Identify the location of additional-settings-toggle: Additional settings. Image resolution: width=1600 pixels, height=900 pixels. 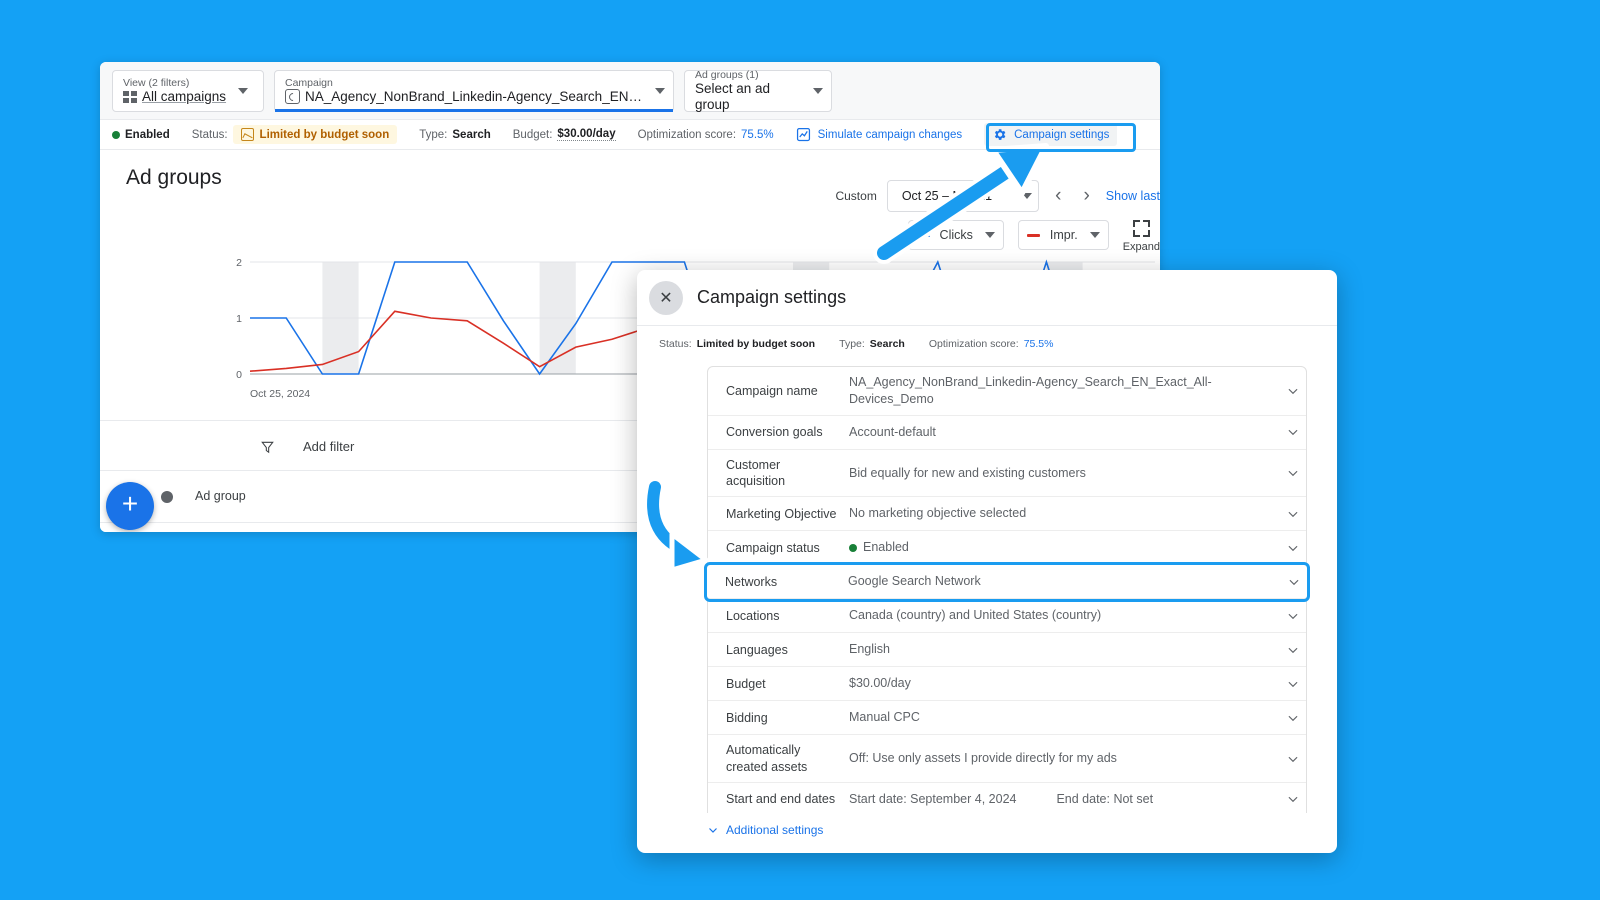
(1007, 830).